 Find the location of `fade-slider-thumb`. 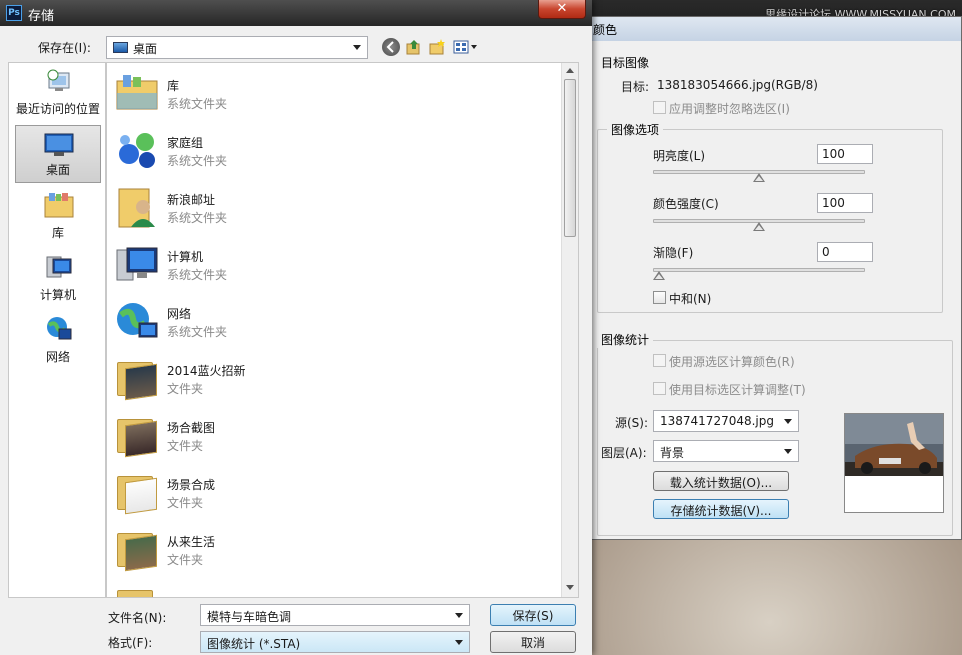

fade-slider-thumb is located at coordinates (659, 275).